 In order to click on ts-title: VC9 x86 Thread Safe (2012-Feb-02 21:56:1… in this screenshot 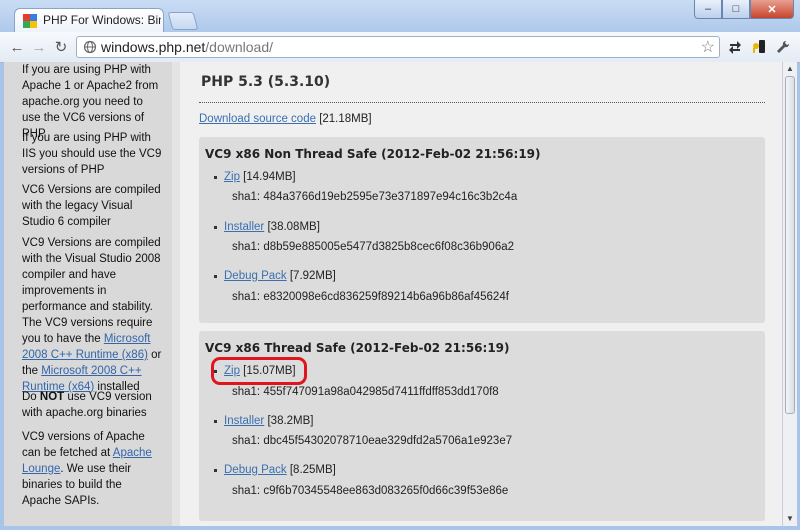, I will do `click(357, 348)`.